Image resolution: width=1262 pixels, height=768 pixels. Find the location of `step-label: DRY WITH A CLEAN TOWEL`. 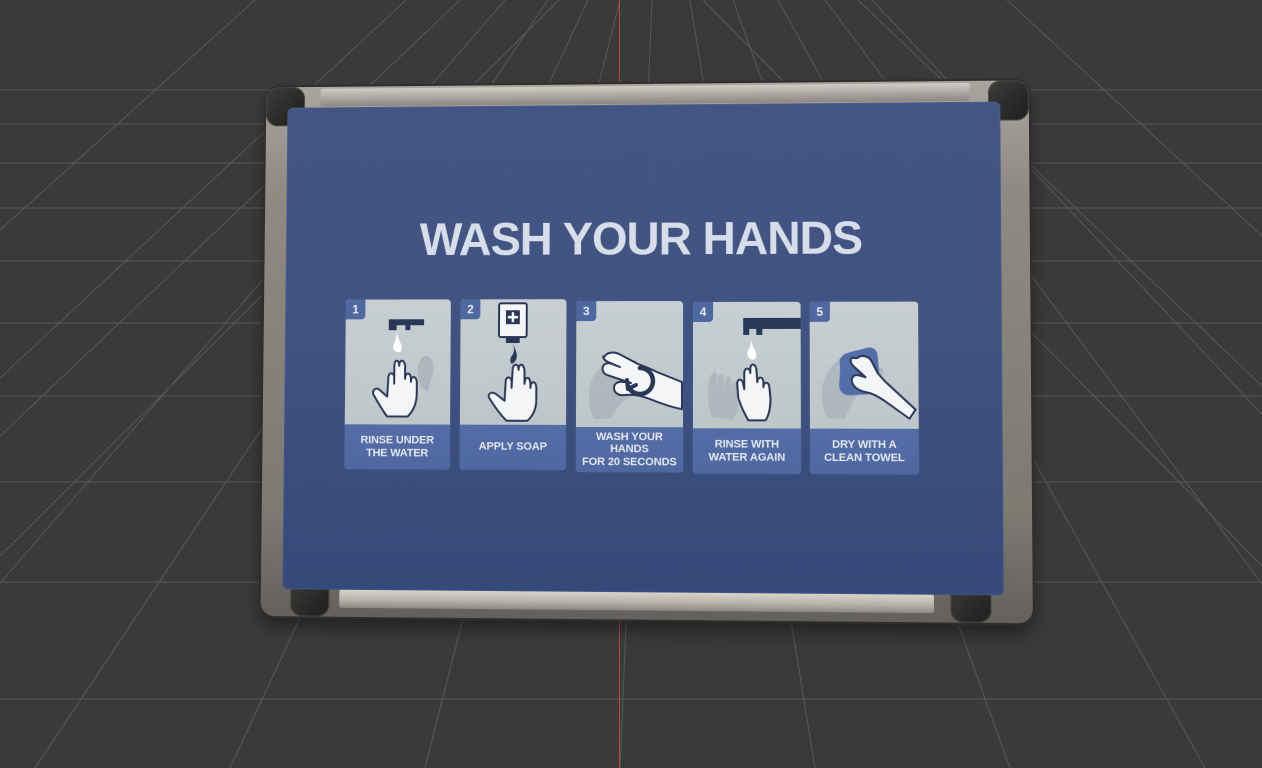

step-label: DRY WITH A CLEAN TOWEL is located at coordinates (864, 452).